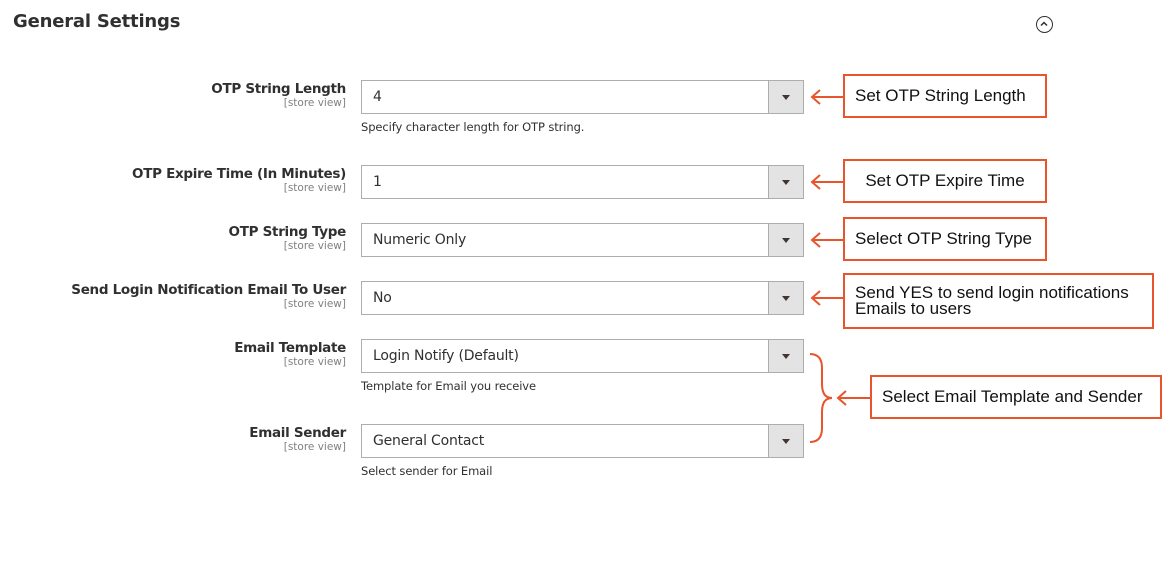 This screenshot has height=571, width=1170. Describe the element at coordinates (940, 95) in the screenshot. I see `callout-text: Set OTP String Length` at that location.